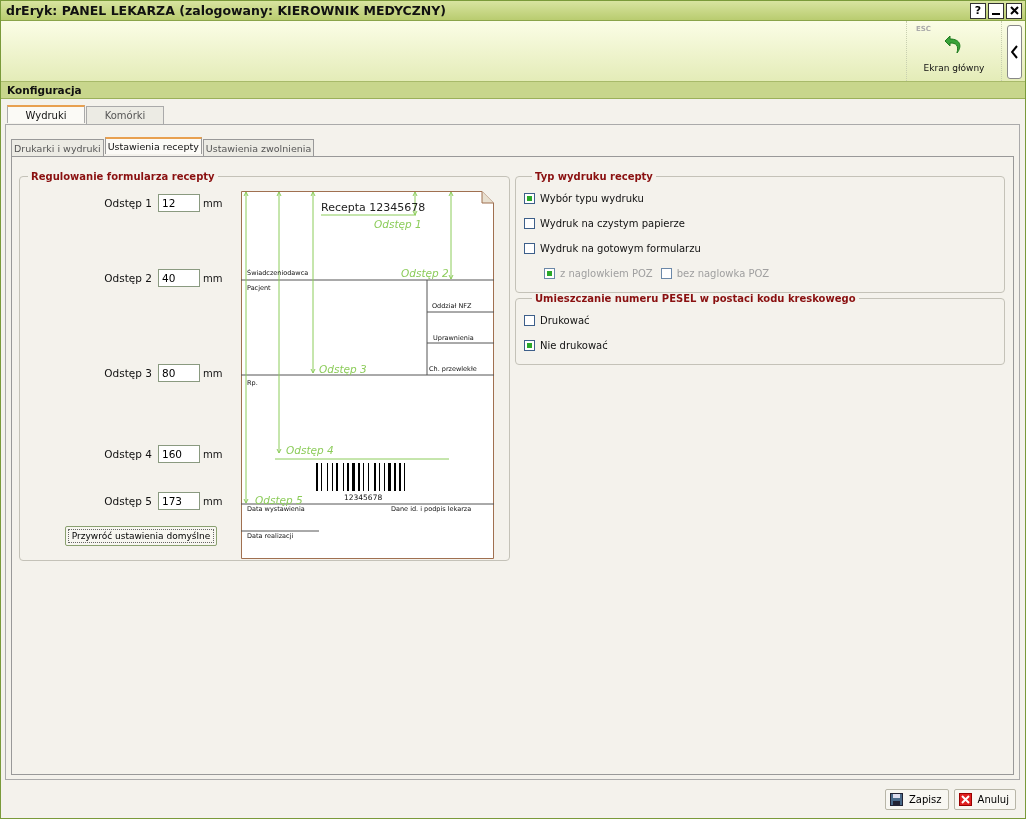 The width and height of the screenshot is (1026, 819). Describe the element at coordinates (917, 799) in the screenshot. I see `save-button: Zapisz` at that location.